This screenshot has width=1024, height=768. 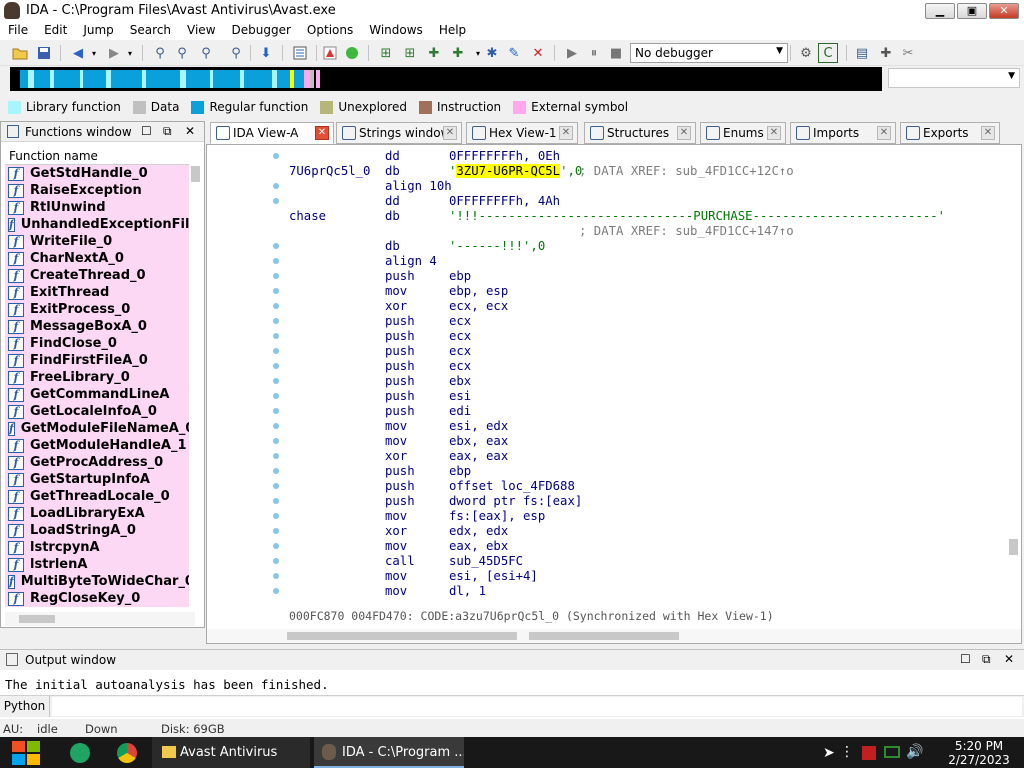 What do you see at coordinates (97, 157) in the screenshot?
I see `column-header-function-name: Function name` at bounding box center [97, 157].